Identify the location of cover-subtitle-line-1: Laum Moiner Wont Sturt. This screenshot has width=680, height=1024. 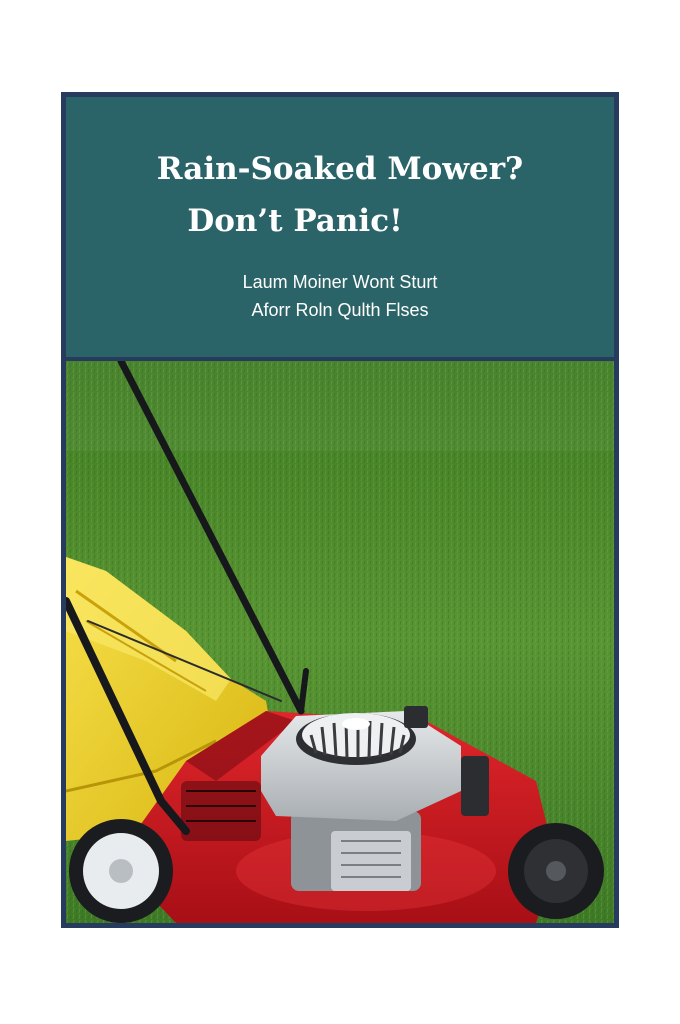
(340, 282).